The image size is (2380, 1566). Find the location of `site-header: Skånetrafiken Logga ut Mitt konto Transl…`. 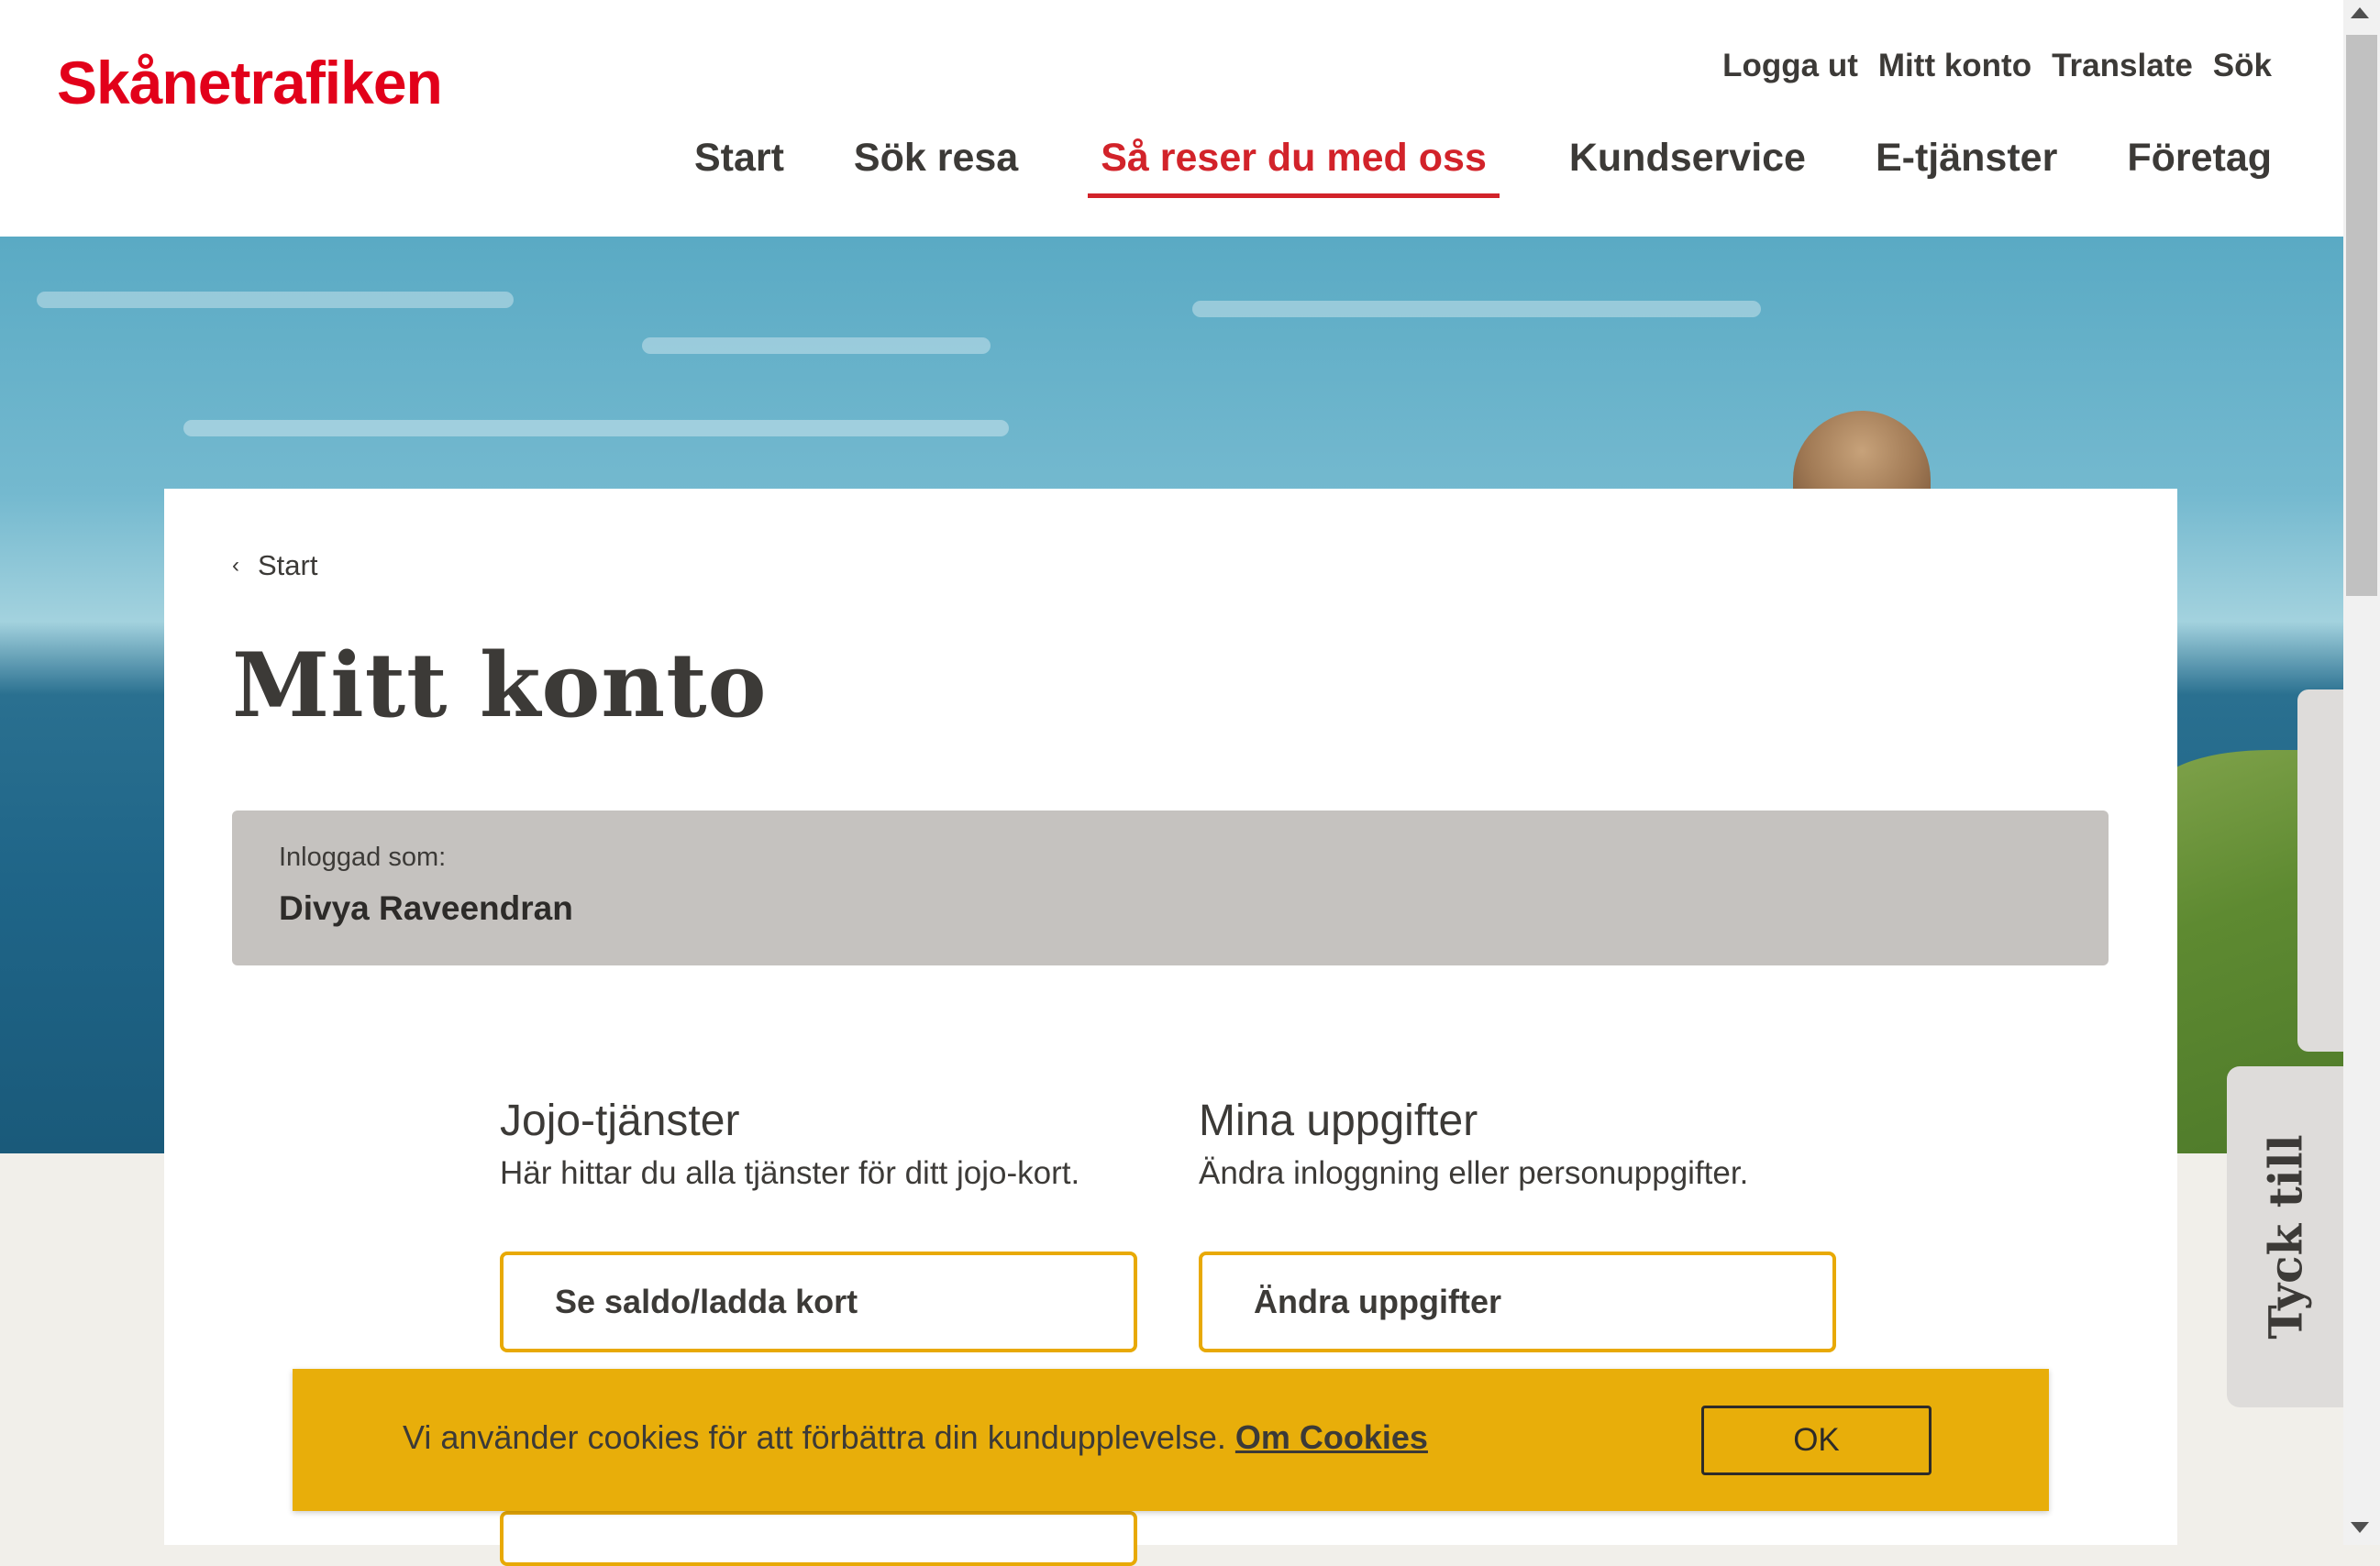

site-header: Skånetrafiken Logga ut Mitt konto Transl… is located at coordinates (1171, 118).